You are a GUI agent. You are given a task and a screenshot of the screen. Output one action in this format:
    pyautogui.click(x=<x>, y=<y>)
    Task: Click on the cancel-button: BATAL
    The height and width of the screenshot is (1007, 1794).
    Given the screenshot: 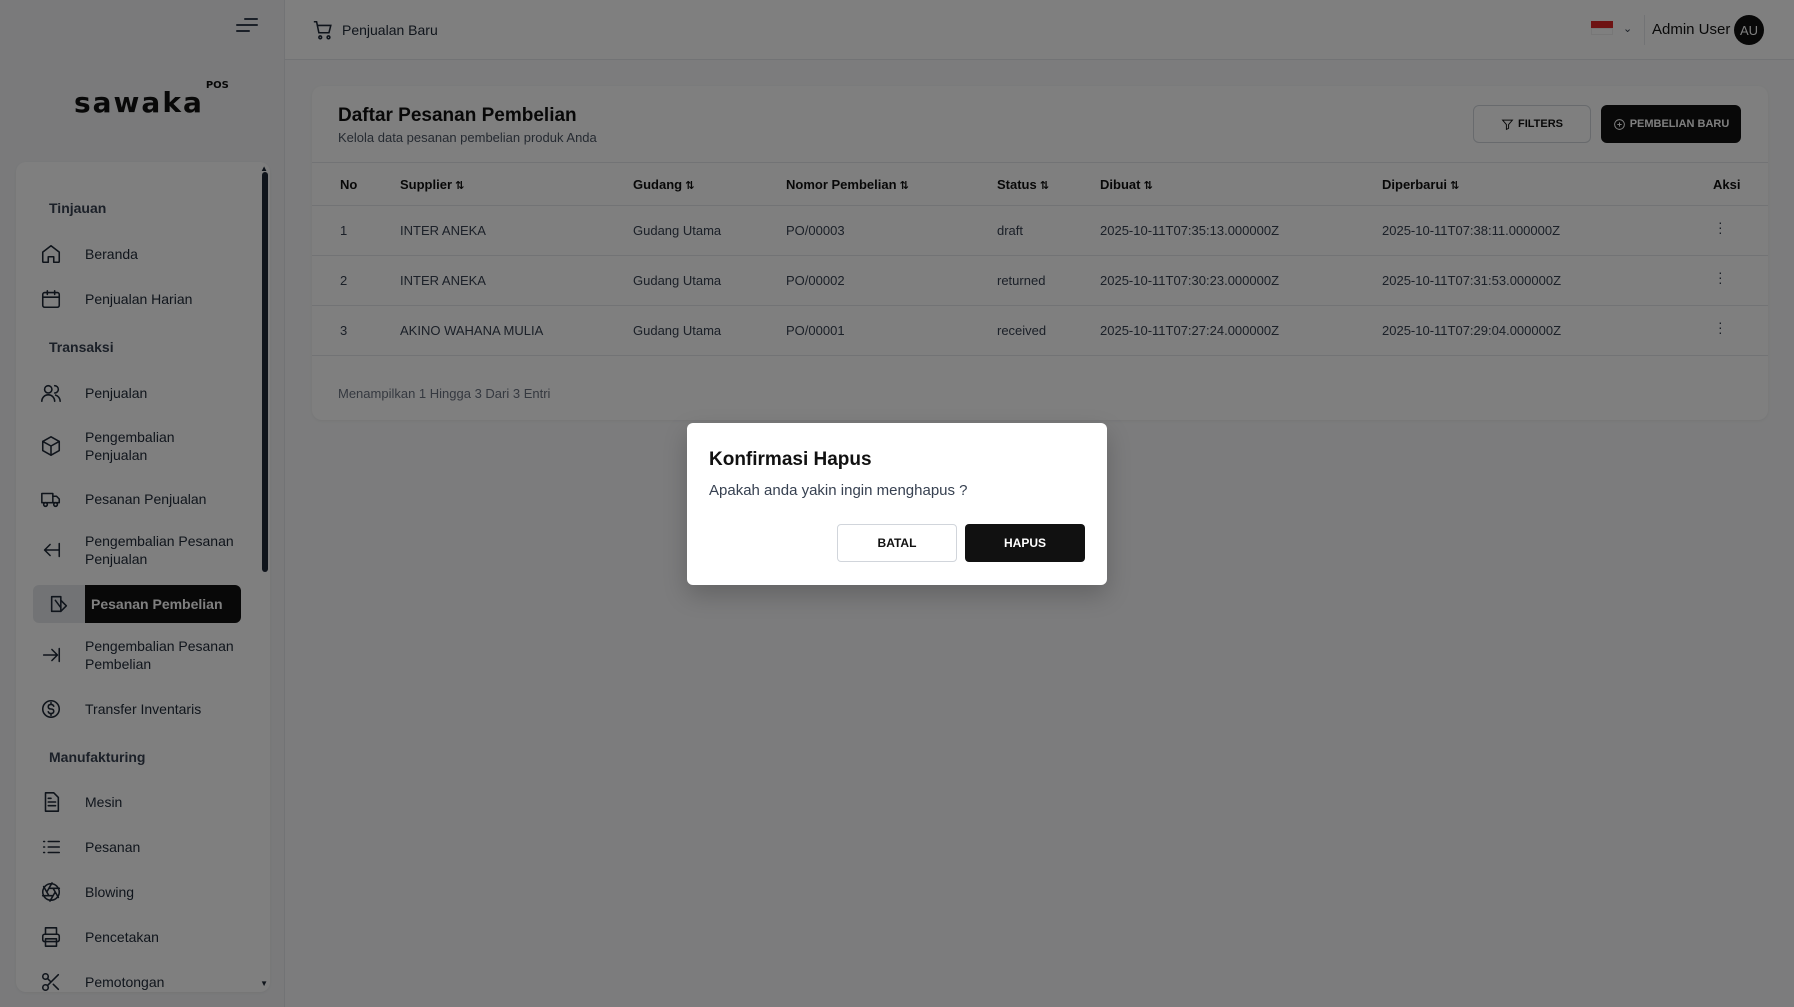 What is the action you would take?
    pyautogui.click(x=897, y=543)
    